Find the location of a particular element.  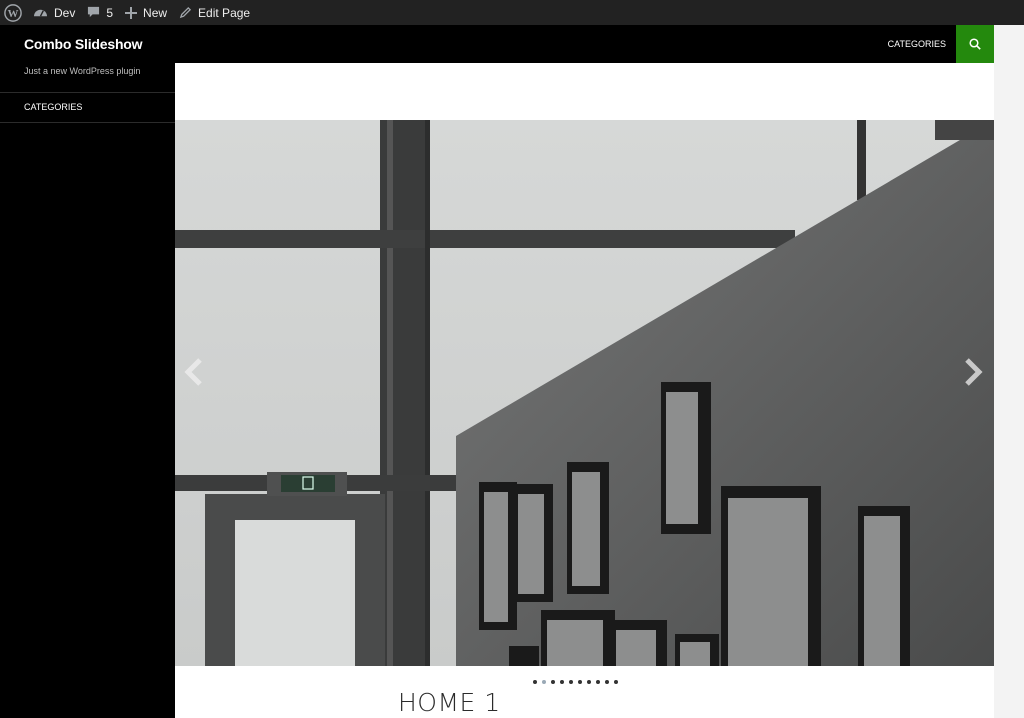

slide-pager is located at coordinates (575, 684).